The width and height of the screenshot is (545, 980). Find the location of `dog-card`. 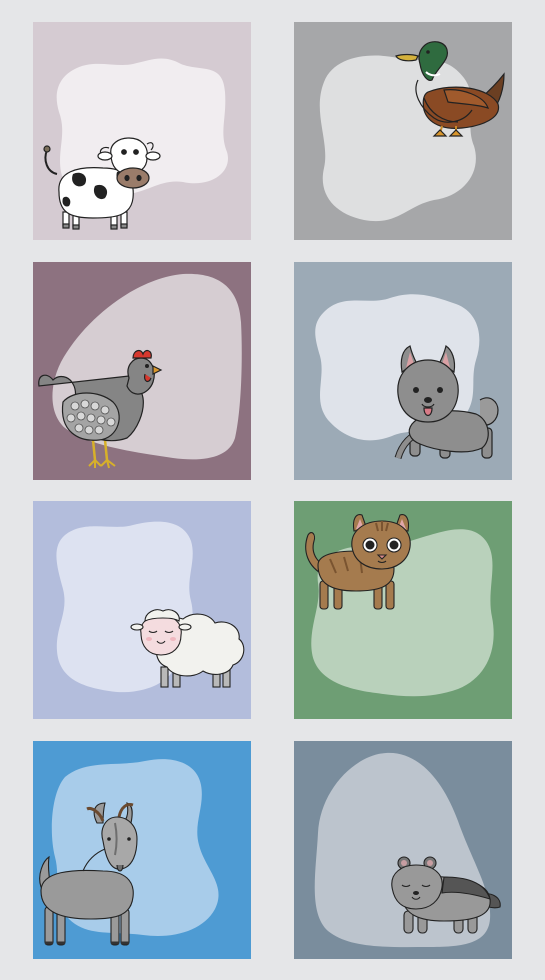

dog-card is located at coordinates (403, 371).